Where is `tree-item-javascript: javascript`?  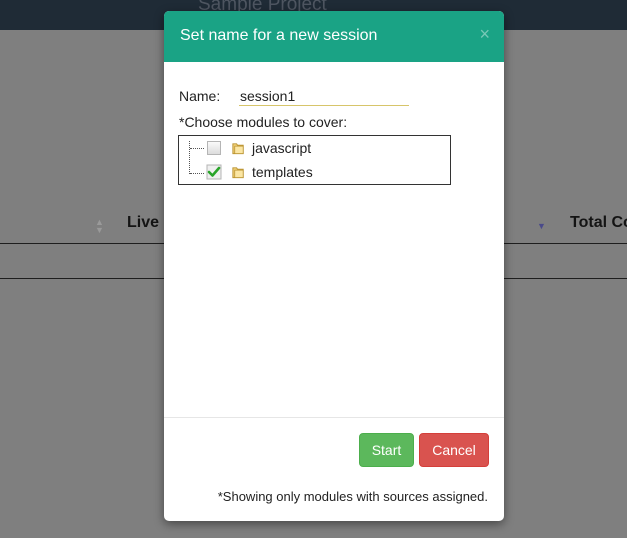 tree-item-javascript: javascript is located at coordinates (259, 148).